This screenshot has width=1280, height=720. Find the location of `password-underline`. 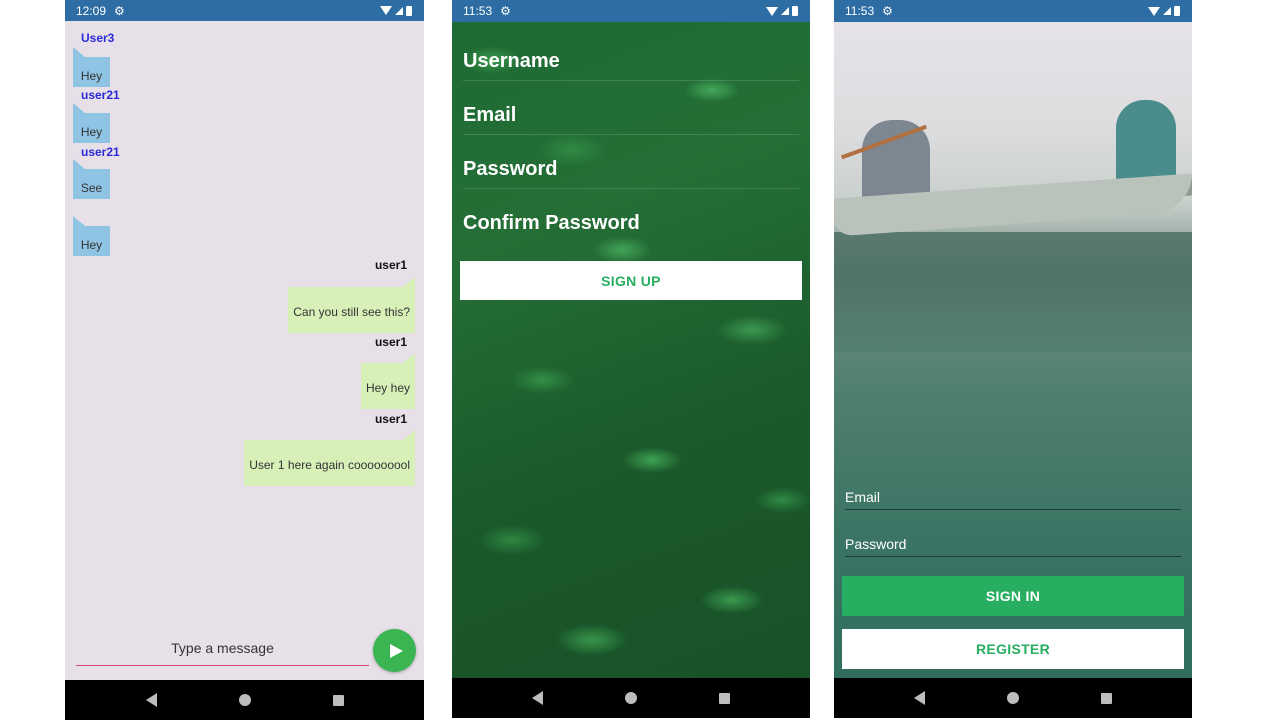

password-underline is located at coordinates (1013, 556).